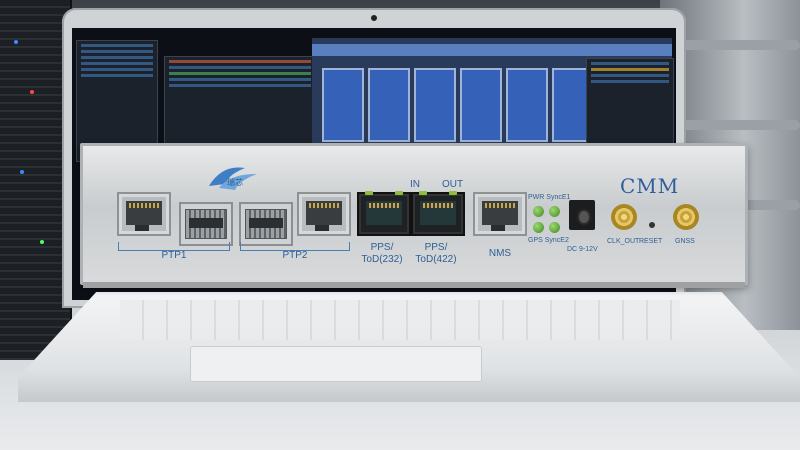  What do you see at coordinates (650, 186) in the screenshot?
I see `brand-name: CMM` at bounding box center [650, 186].